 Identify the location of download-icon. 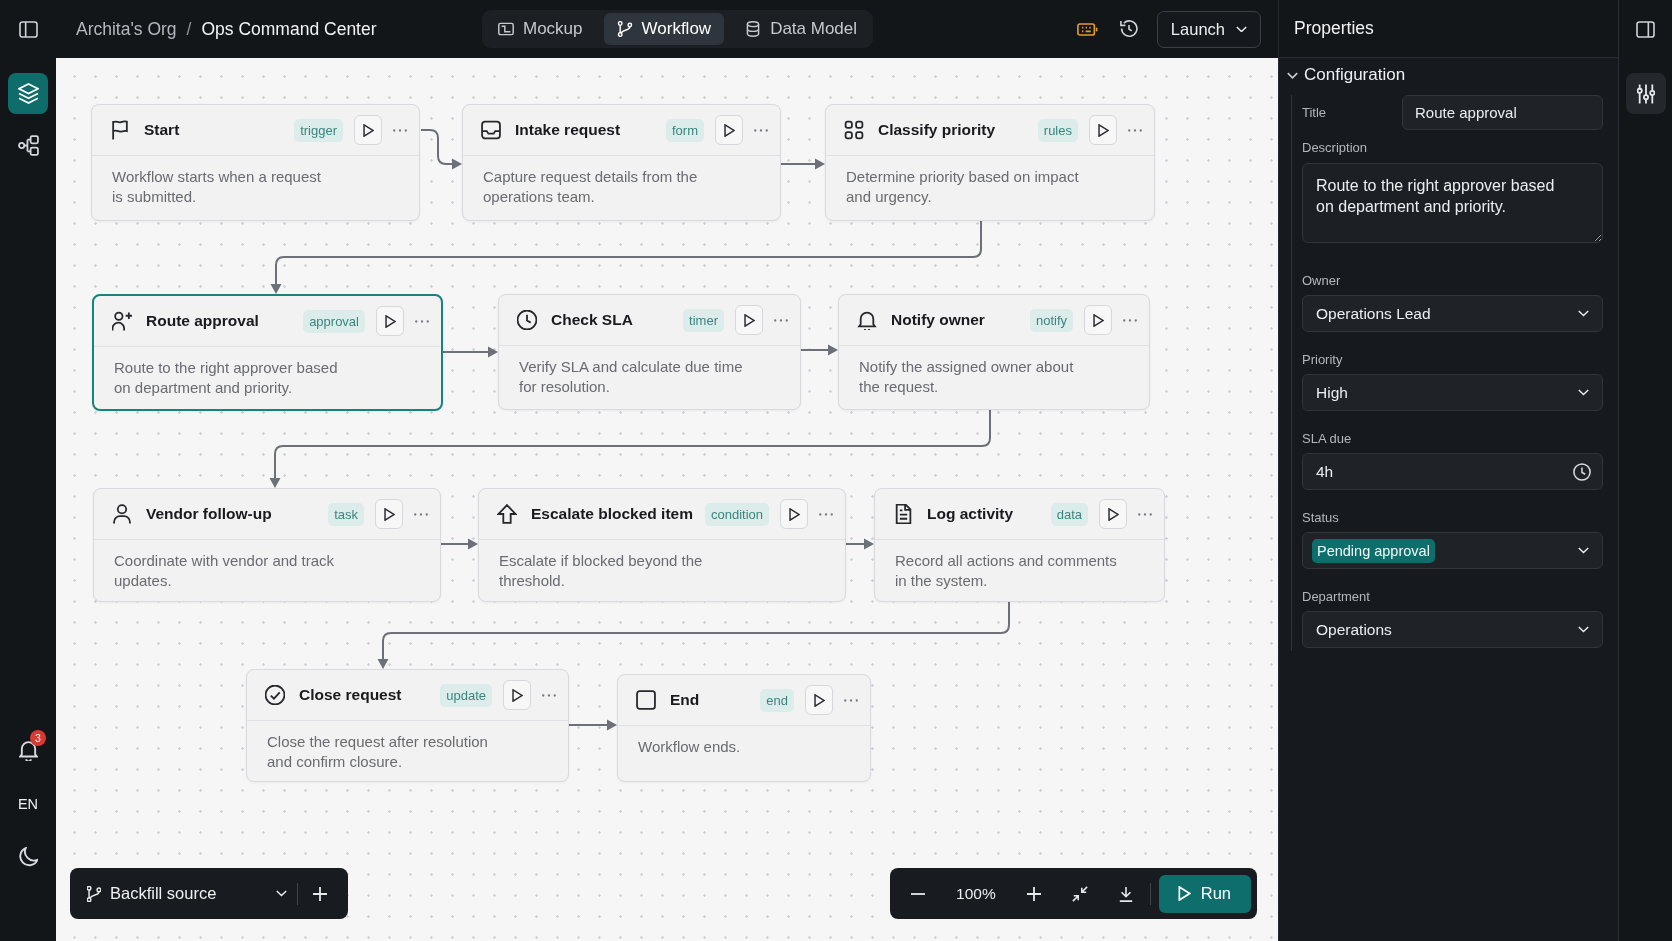
(1125, 893).